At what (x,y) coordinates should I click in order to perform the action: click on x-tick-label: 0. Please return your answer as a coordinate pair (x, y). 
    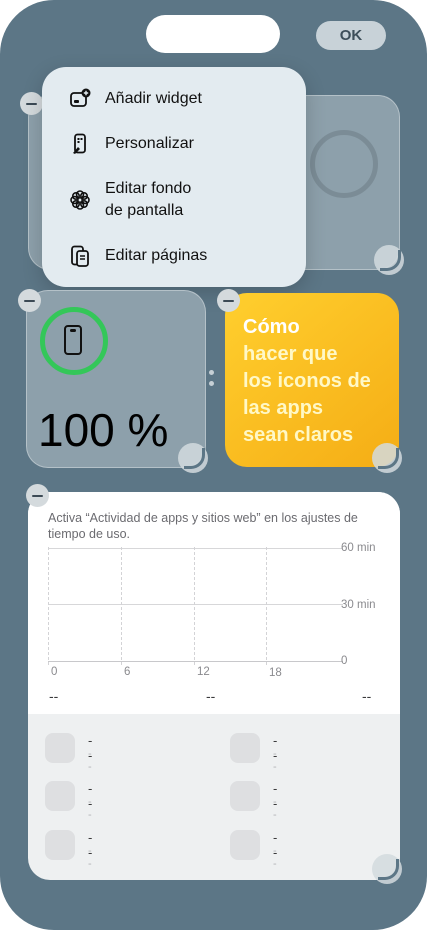
    Looking at the image, I should click on (54, 672).